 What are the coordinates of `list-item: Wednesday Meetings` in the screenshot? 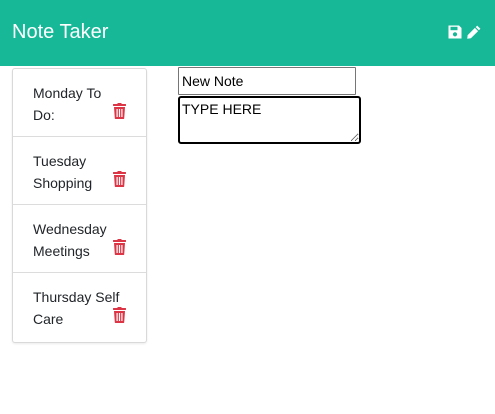 It's located at (79, 239).